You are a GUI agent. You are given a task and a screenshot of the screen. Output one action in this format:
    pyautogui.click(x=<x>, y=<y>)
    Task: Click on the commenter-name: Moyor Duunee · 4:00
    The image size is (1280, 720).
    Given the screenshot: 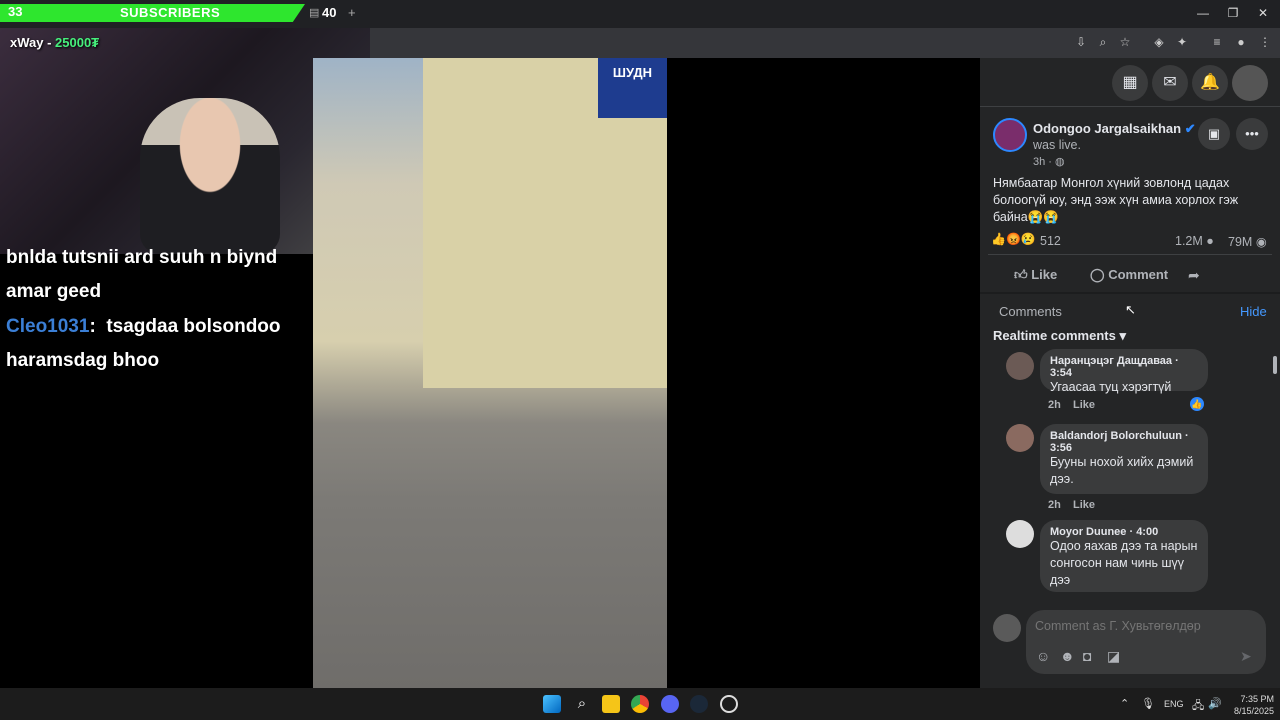 What is the action you would take?
    pyautogui.click(x=1124, y=532)
    